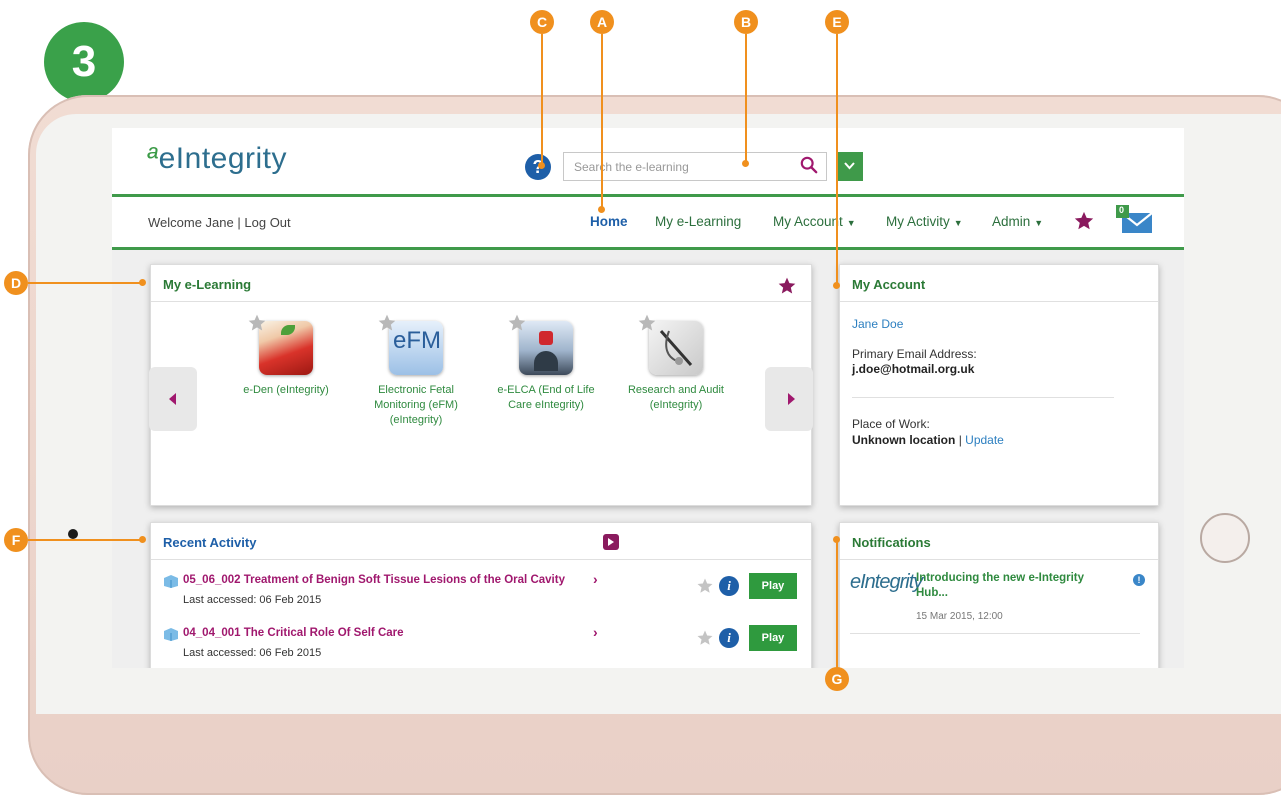  Describe the element at coordinates (210, 542) in the screenshot. I see `recent-activity-title: Recent Activity` at that location.